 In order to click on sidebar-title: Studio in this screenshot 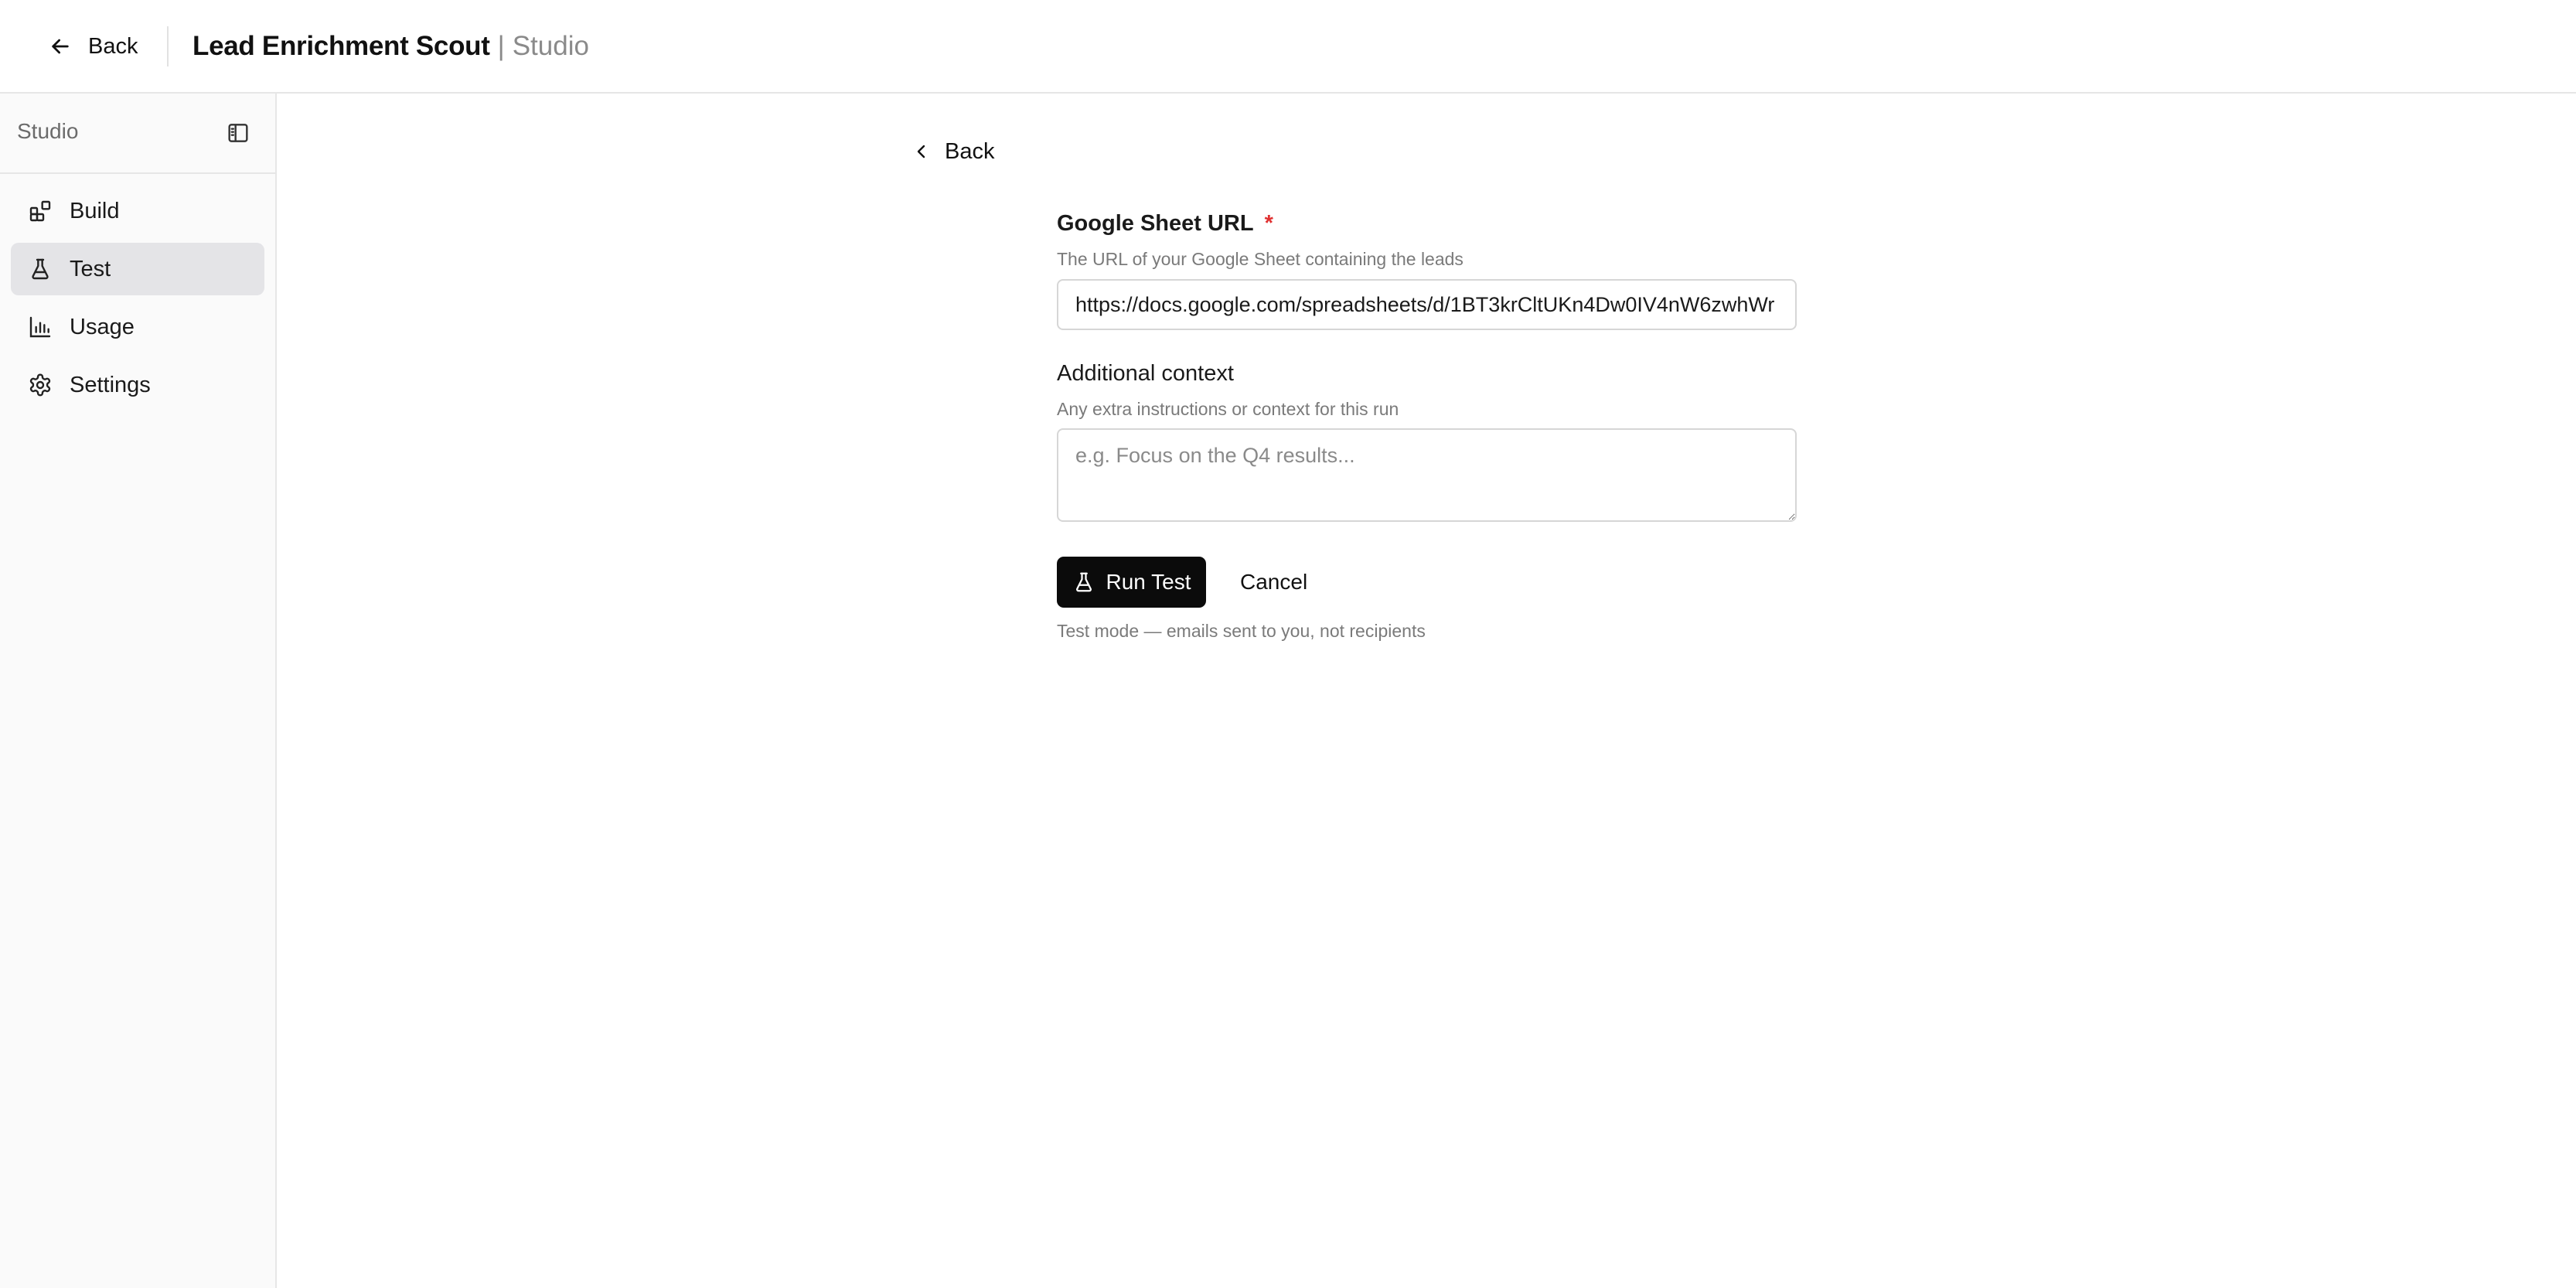, I will do `click(48, 131)`.